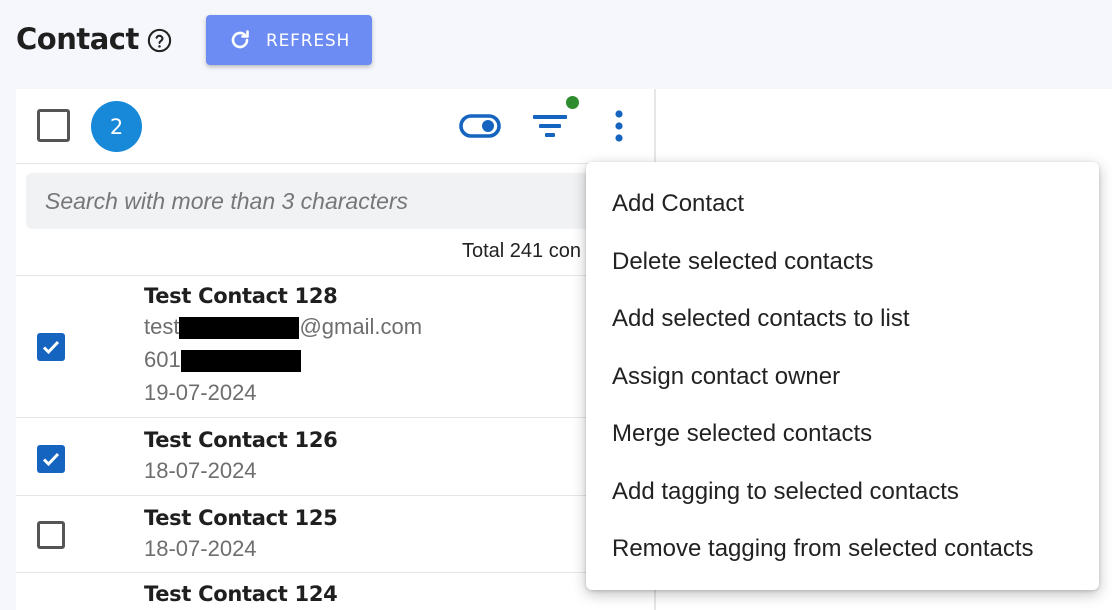 This screenshot has width=1112, height=610. Describe the element at coordinates (572, 102) in the screenshot. I see `filter-active-dot` at that location.